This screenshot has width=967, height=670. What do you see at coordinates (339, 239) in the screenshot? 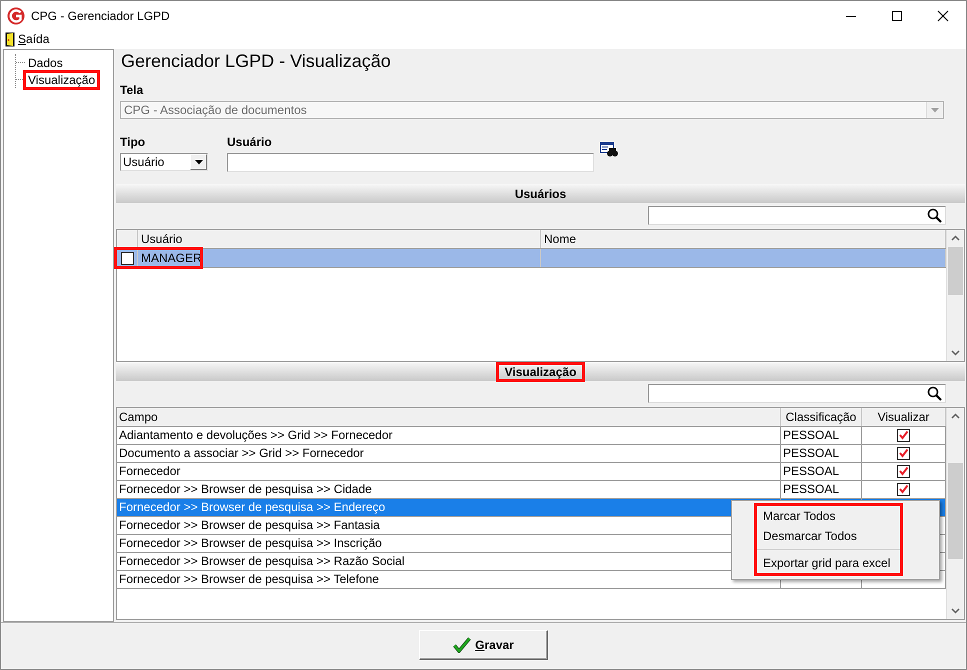
I see `column-header: Usuário` at bounding box center [339, 239].